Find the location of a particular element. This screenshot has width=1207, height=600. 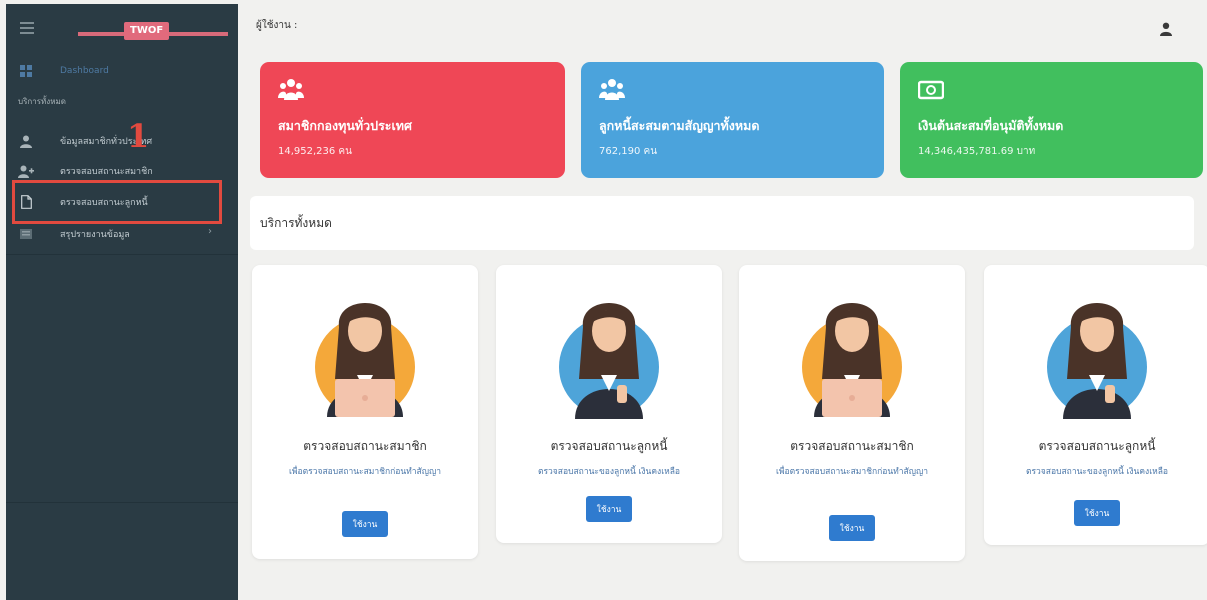

stat-title: เงินต้นสะสมที่อนุมัติทั้งหมด is located at coordinates (991, 125).